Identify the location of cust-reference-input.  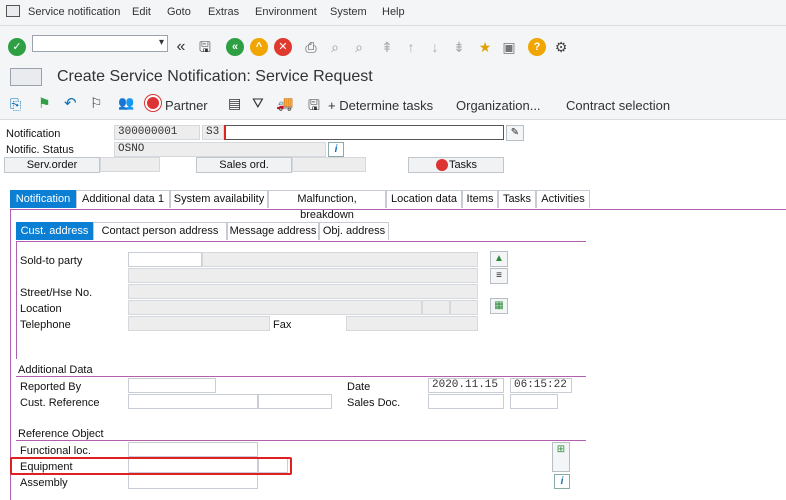
(193, 401).